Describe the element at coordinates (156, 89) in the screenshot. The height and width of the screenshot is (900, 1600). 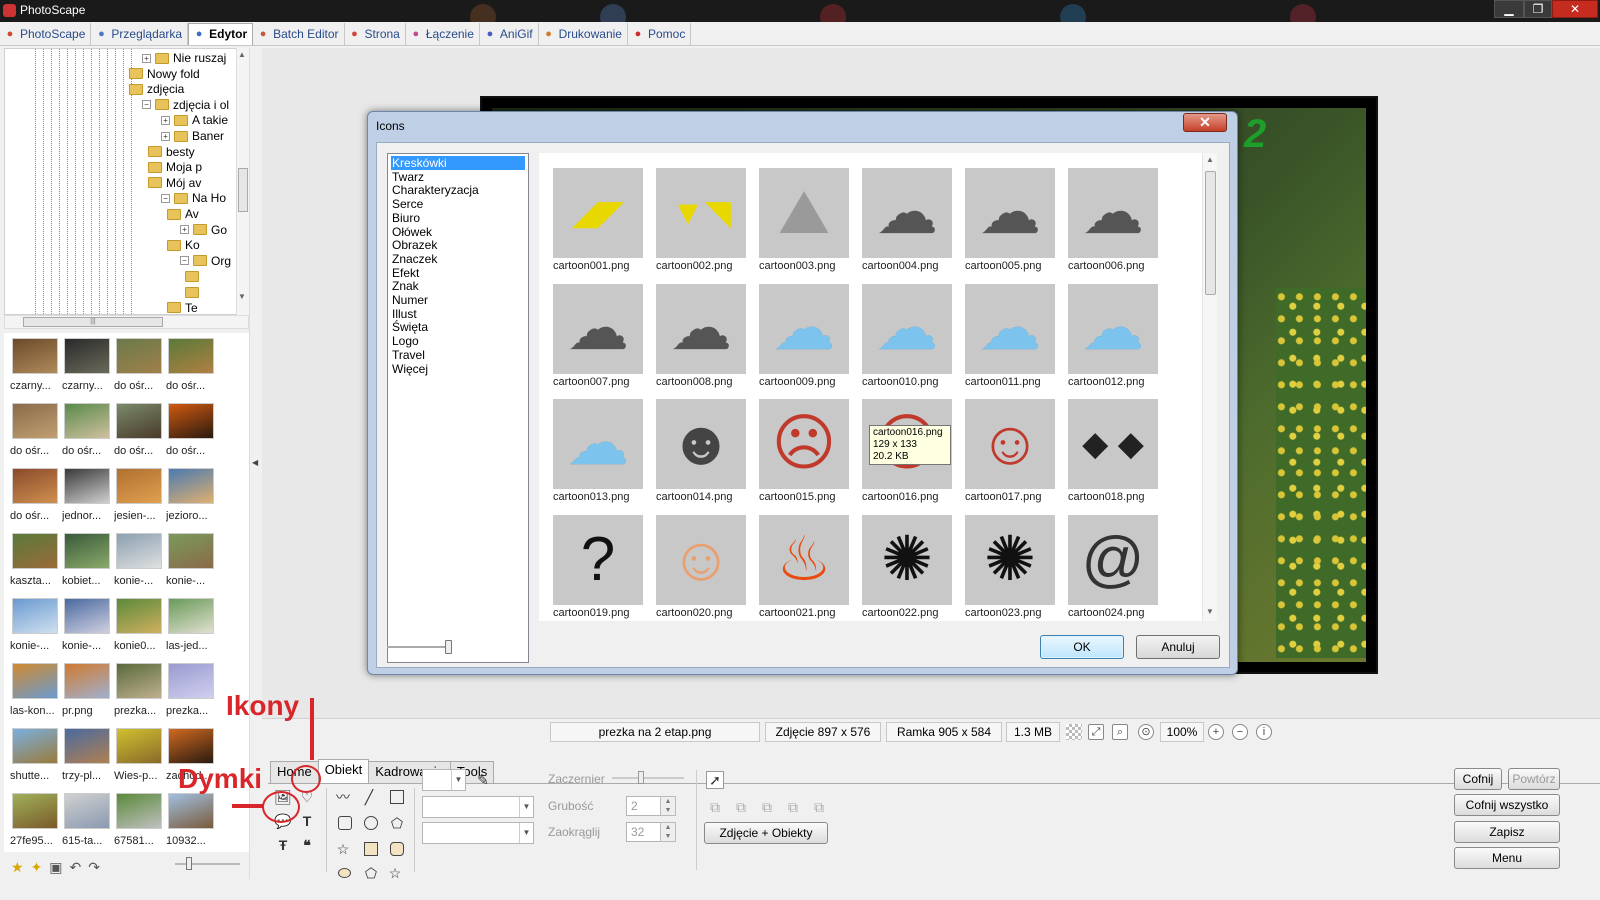
I see `tree-node: zdjęcia` at that location.